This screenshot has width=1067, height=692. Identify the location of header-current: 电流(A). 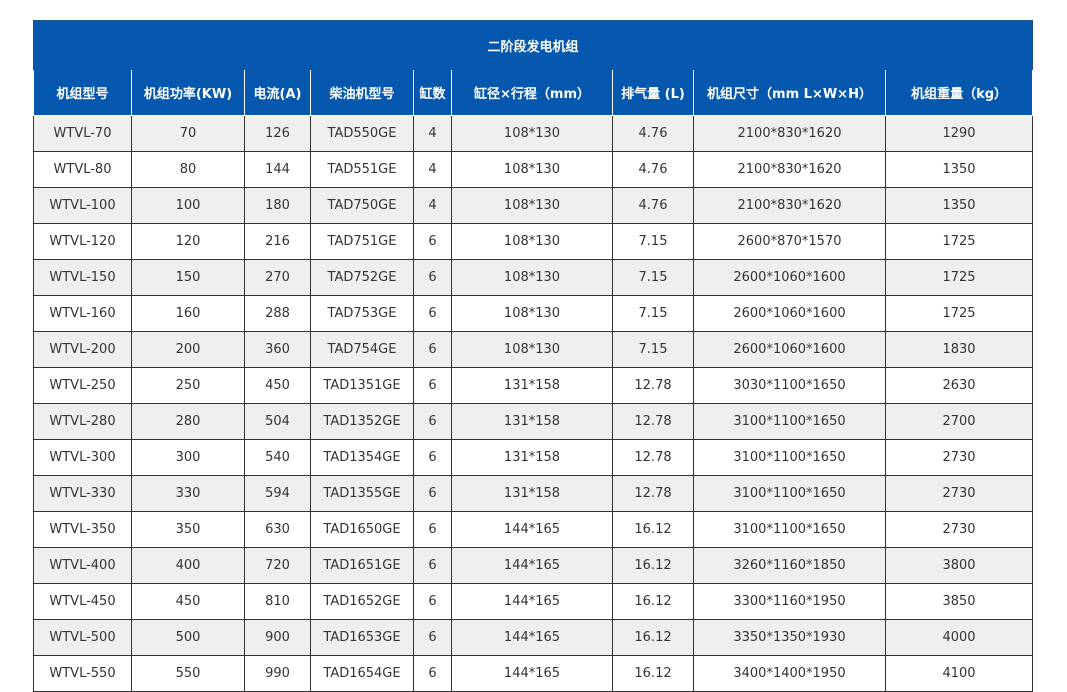
(277, 92).